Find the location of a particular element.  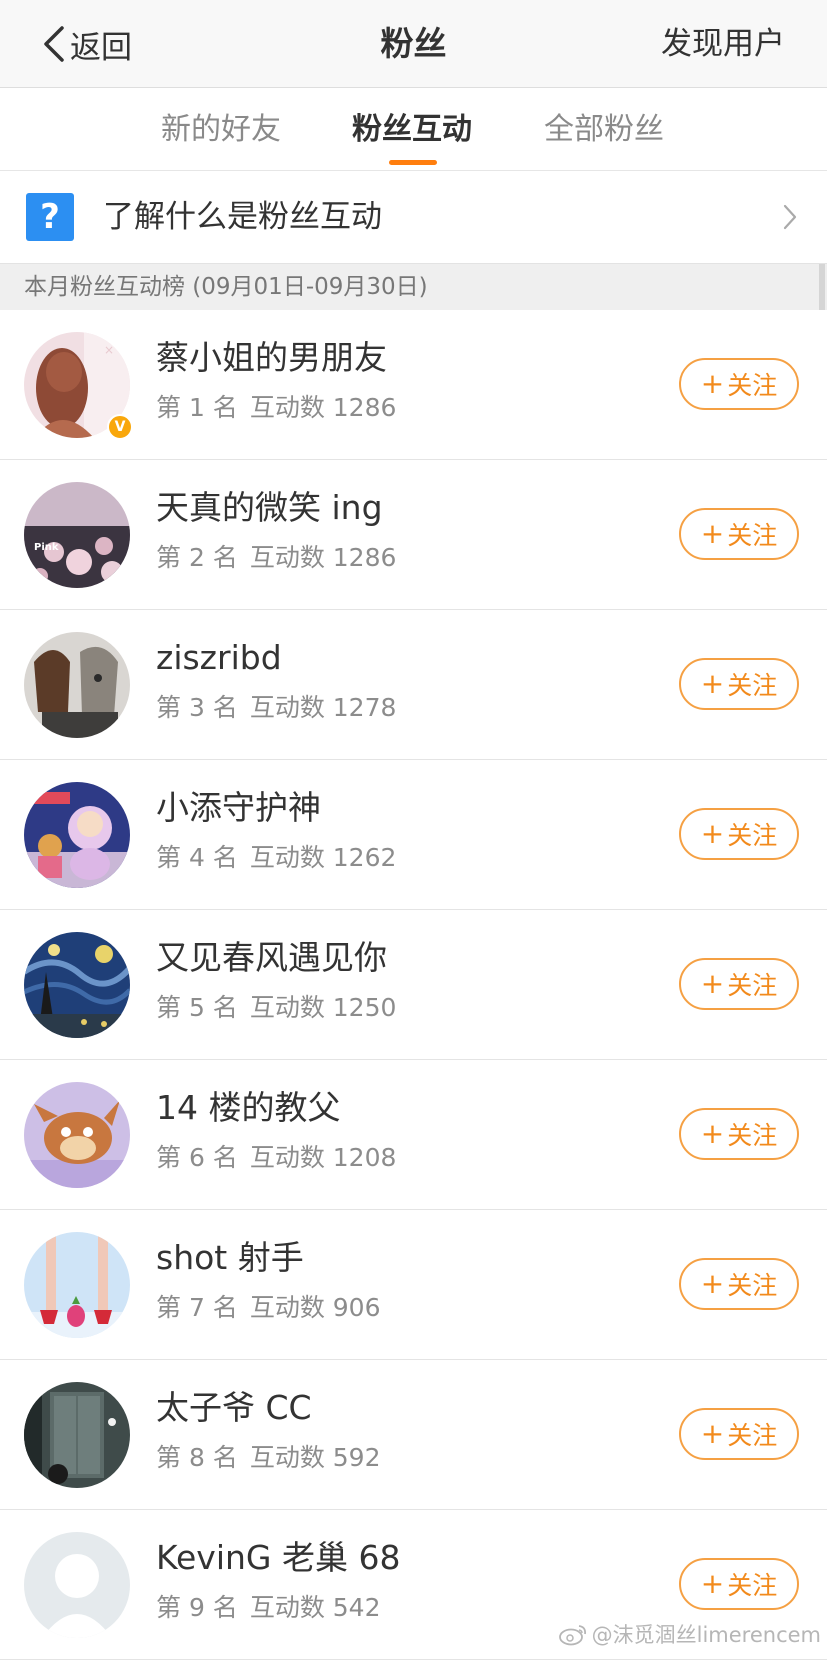

list-item: 14 楼的教父 第 6 名互动数 1208 + 关注 is located at coordinates (413, 1135).